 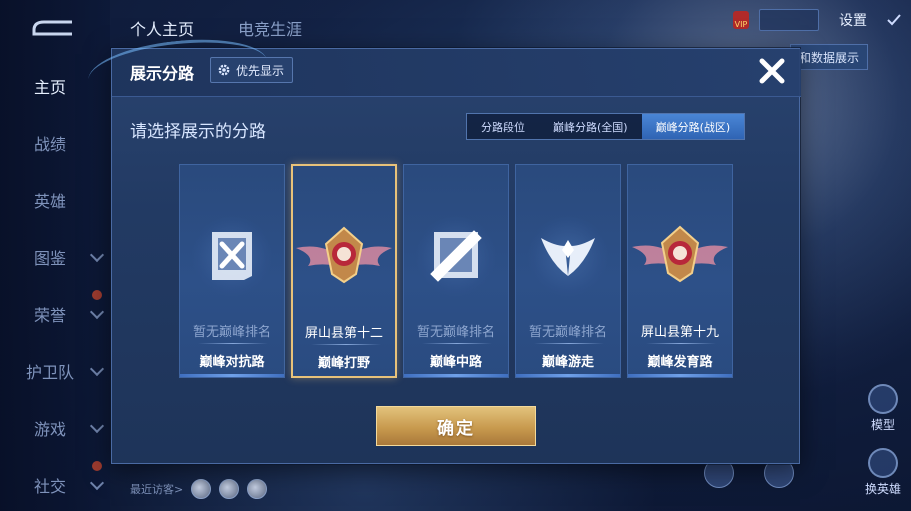 I want to click on data-display-button: 和数据展示, so click(x=829, y=57).